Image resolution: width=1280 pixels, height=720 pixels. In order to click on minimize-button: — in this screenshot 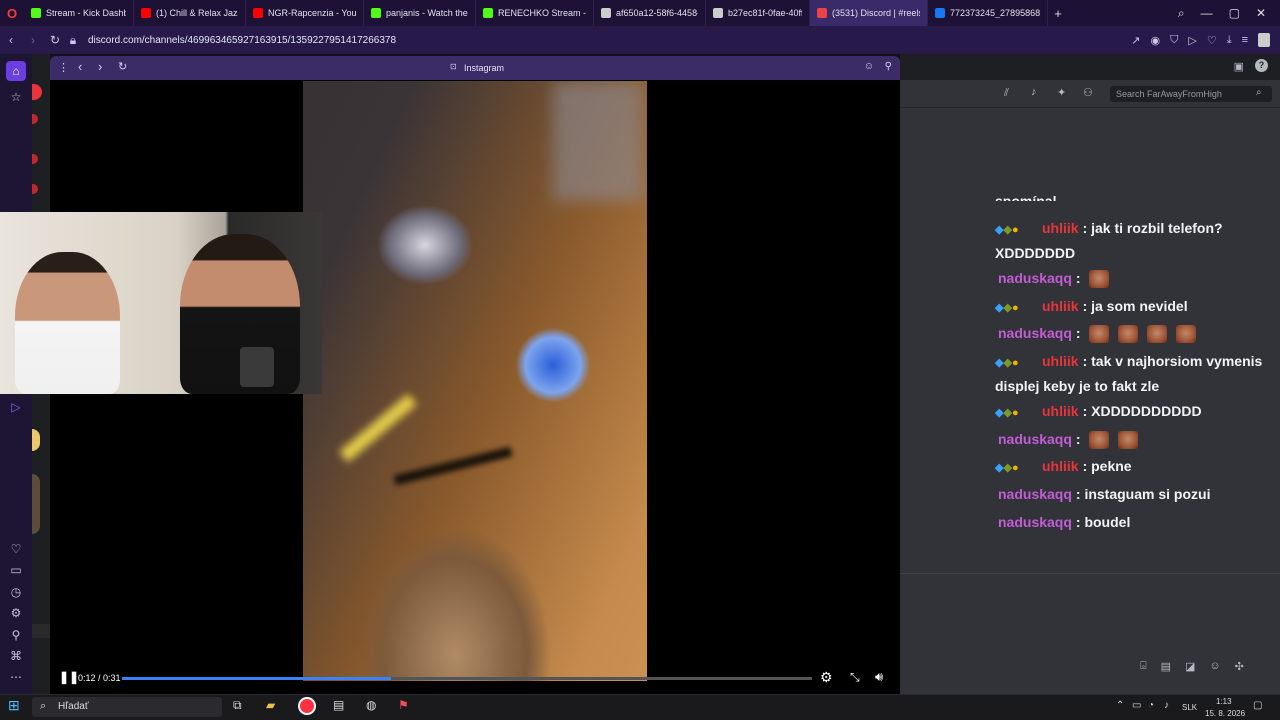, I will do `click(1207, 13)`.